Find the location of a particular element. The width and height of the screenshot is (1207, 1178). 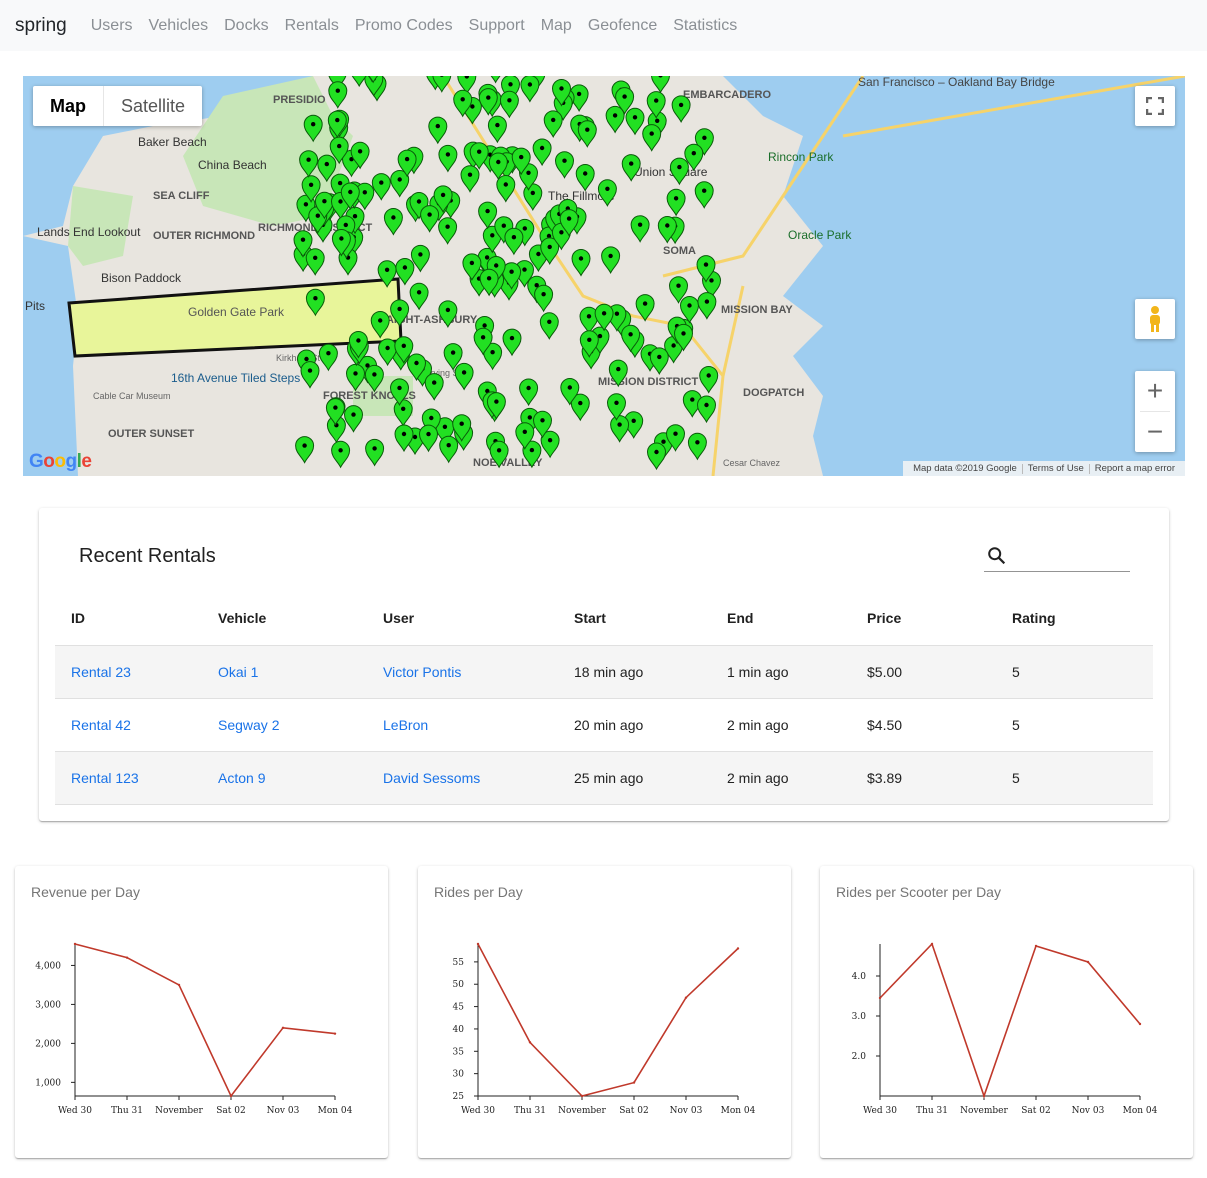

map-label: Cable Car Museum is located at coordinates (132, 396).